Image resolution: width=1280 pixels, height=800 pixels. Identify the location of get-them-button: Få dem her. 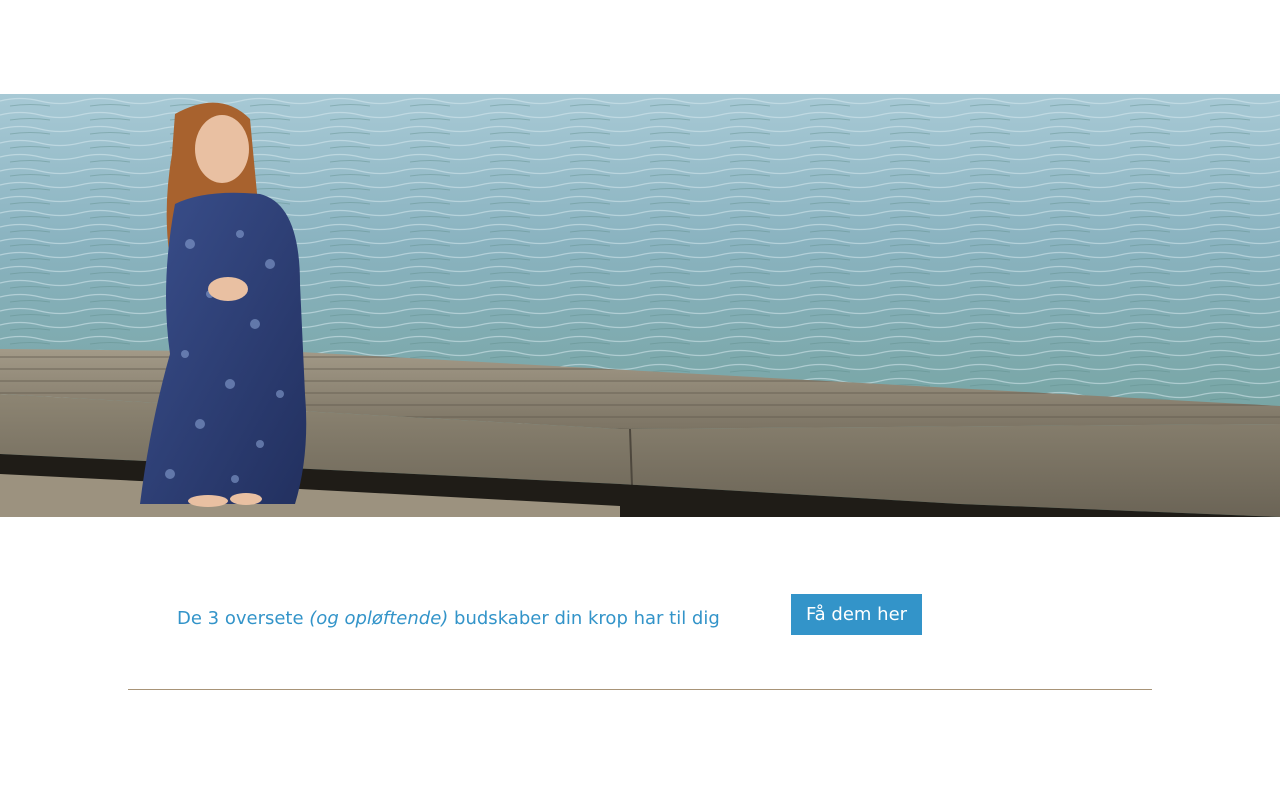
(856, 614).